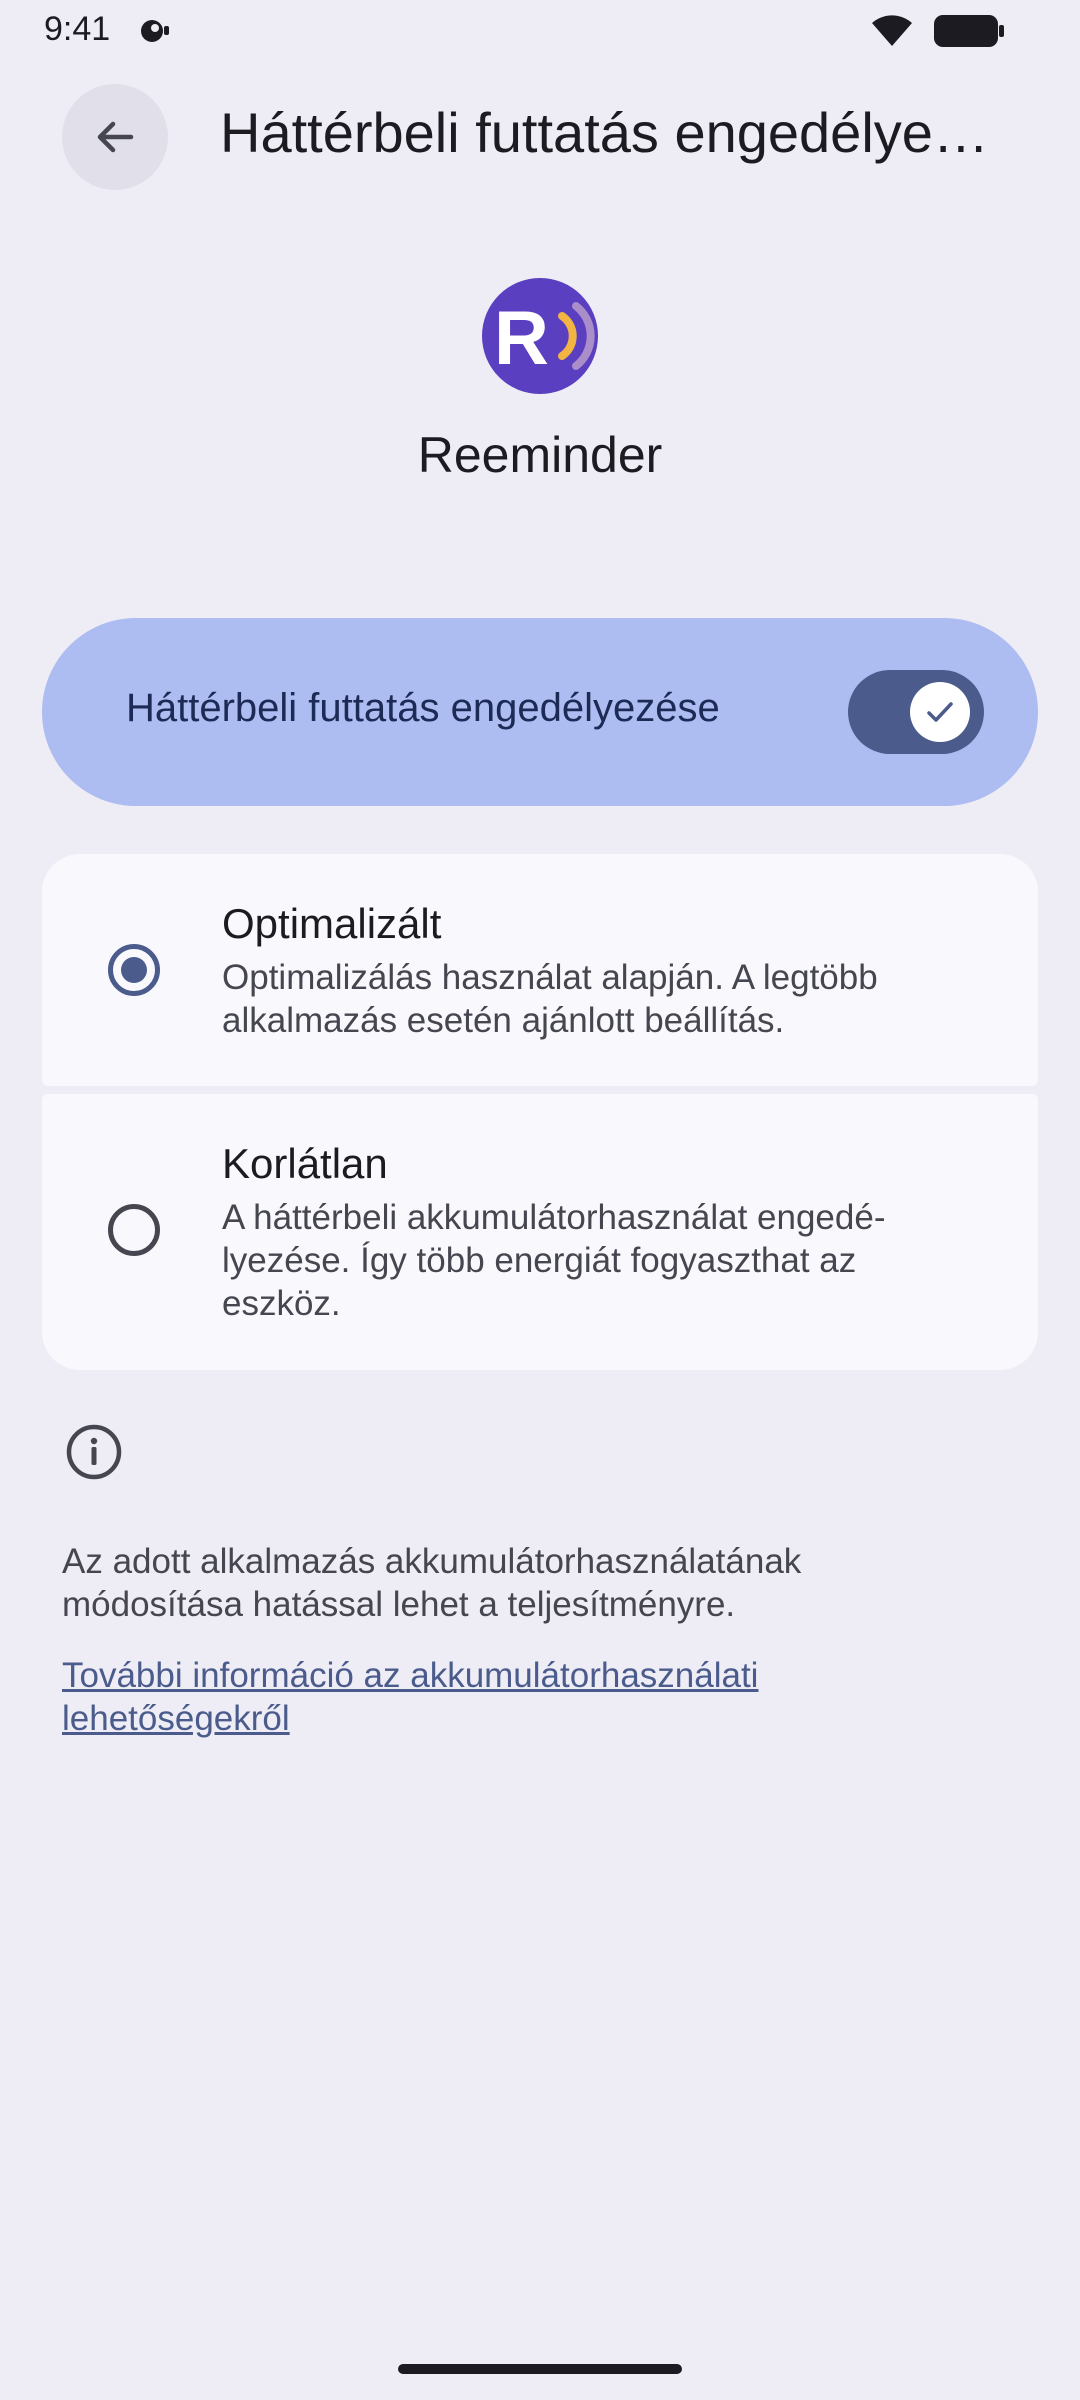 The image size is (1080, 2400). I want to click on back-button, so click(115, 137).